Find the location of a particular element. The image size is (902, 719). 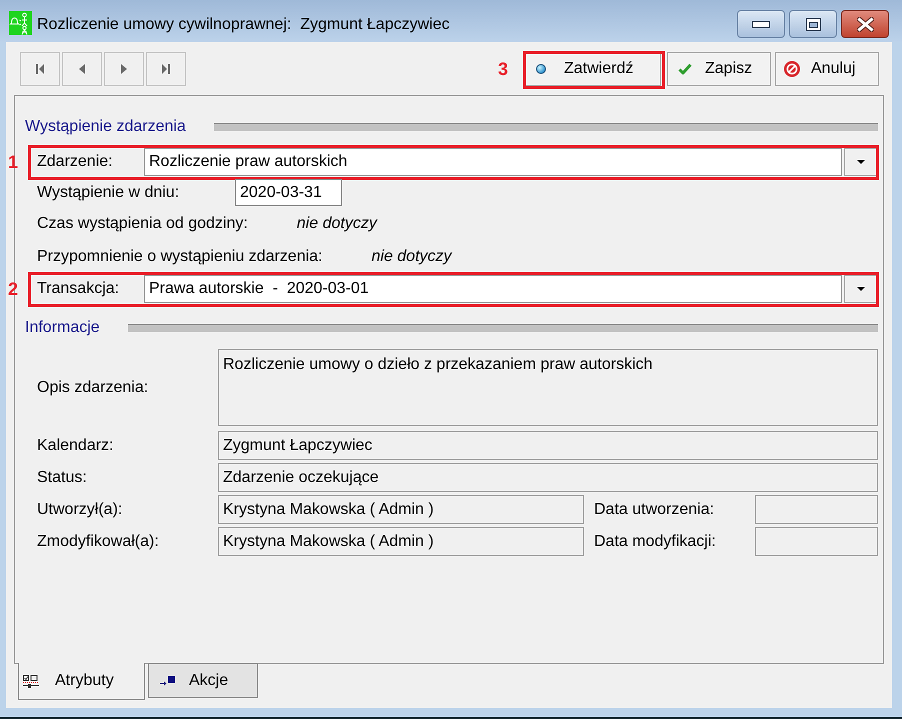

field-label: Zdarzenie: is located at coordinates (75, 162).